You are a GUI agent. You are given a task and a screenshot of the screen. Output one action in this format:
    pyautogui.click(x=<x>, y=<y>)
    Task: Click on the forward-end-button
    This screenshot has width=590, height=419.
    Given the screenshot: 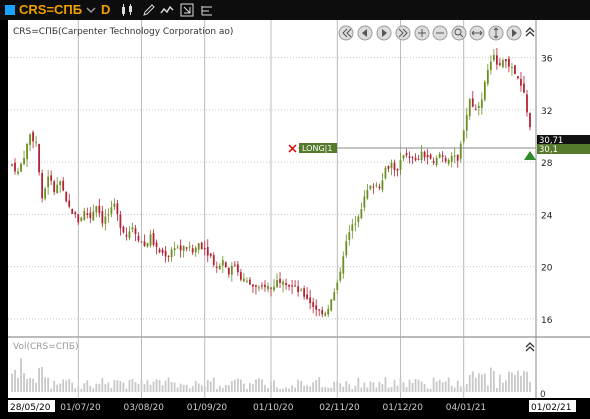 What is the action you would take?
    pyautogui.click(x=403, y=33)
    